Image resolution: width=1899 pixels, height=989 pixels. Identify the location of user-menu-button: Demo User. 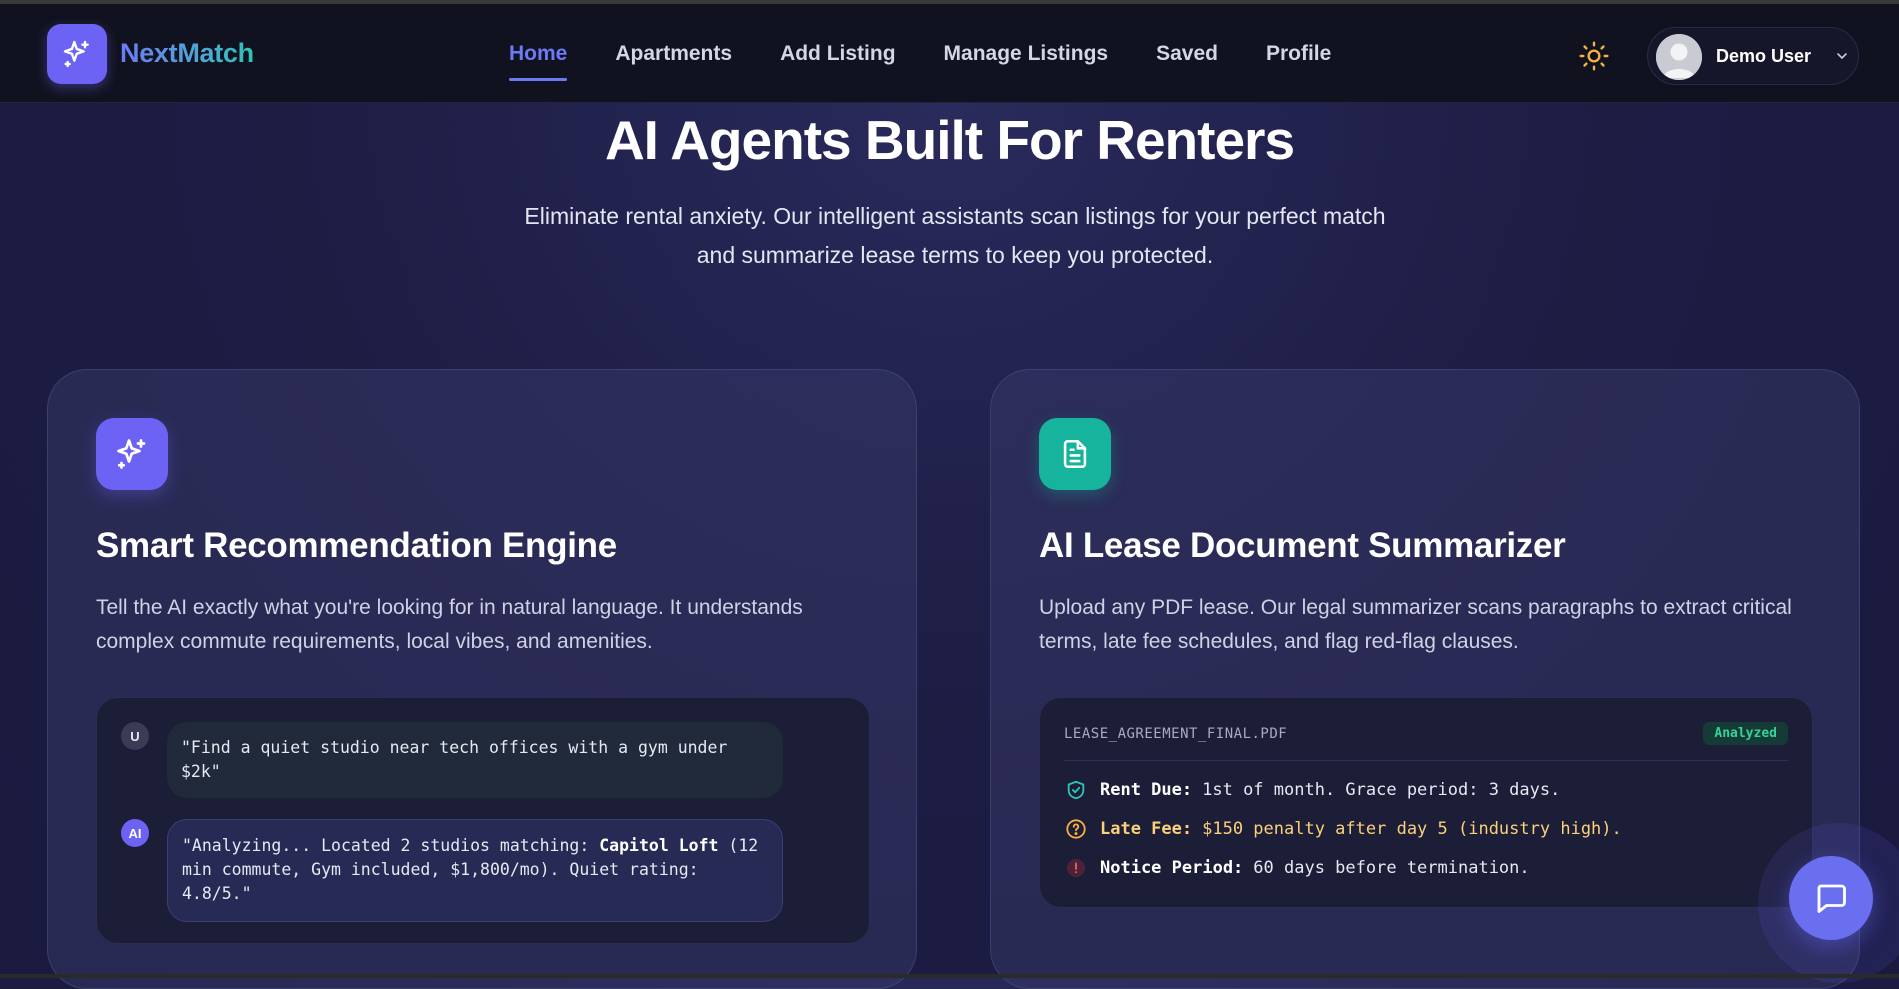
(1753, 56).